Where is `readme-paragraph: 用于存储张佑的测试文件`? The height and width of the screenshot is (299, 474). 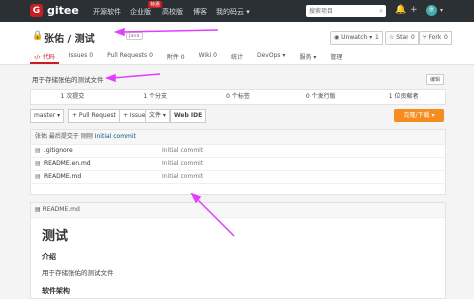 readme-paragraph: 用于存储张佑的测试文件 is located at coordinates (78, 273).